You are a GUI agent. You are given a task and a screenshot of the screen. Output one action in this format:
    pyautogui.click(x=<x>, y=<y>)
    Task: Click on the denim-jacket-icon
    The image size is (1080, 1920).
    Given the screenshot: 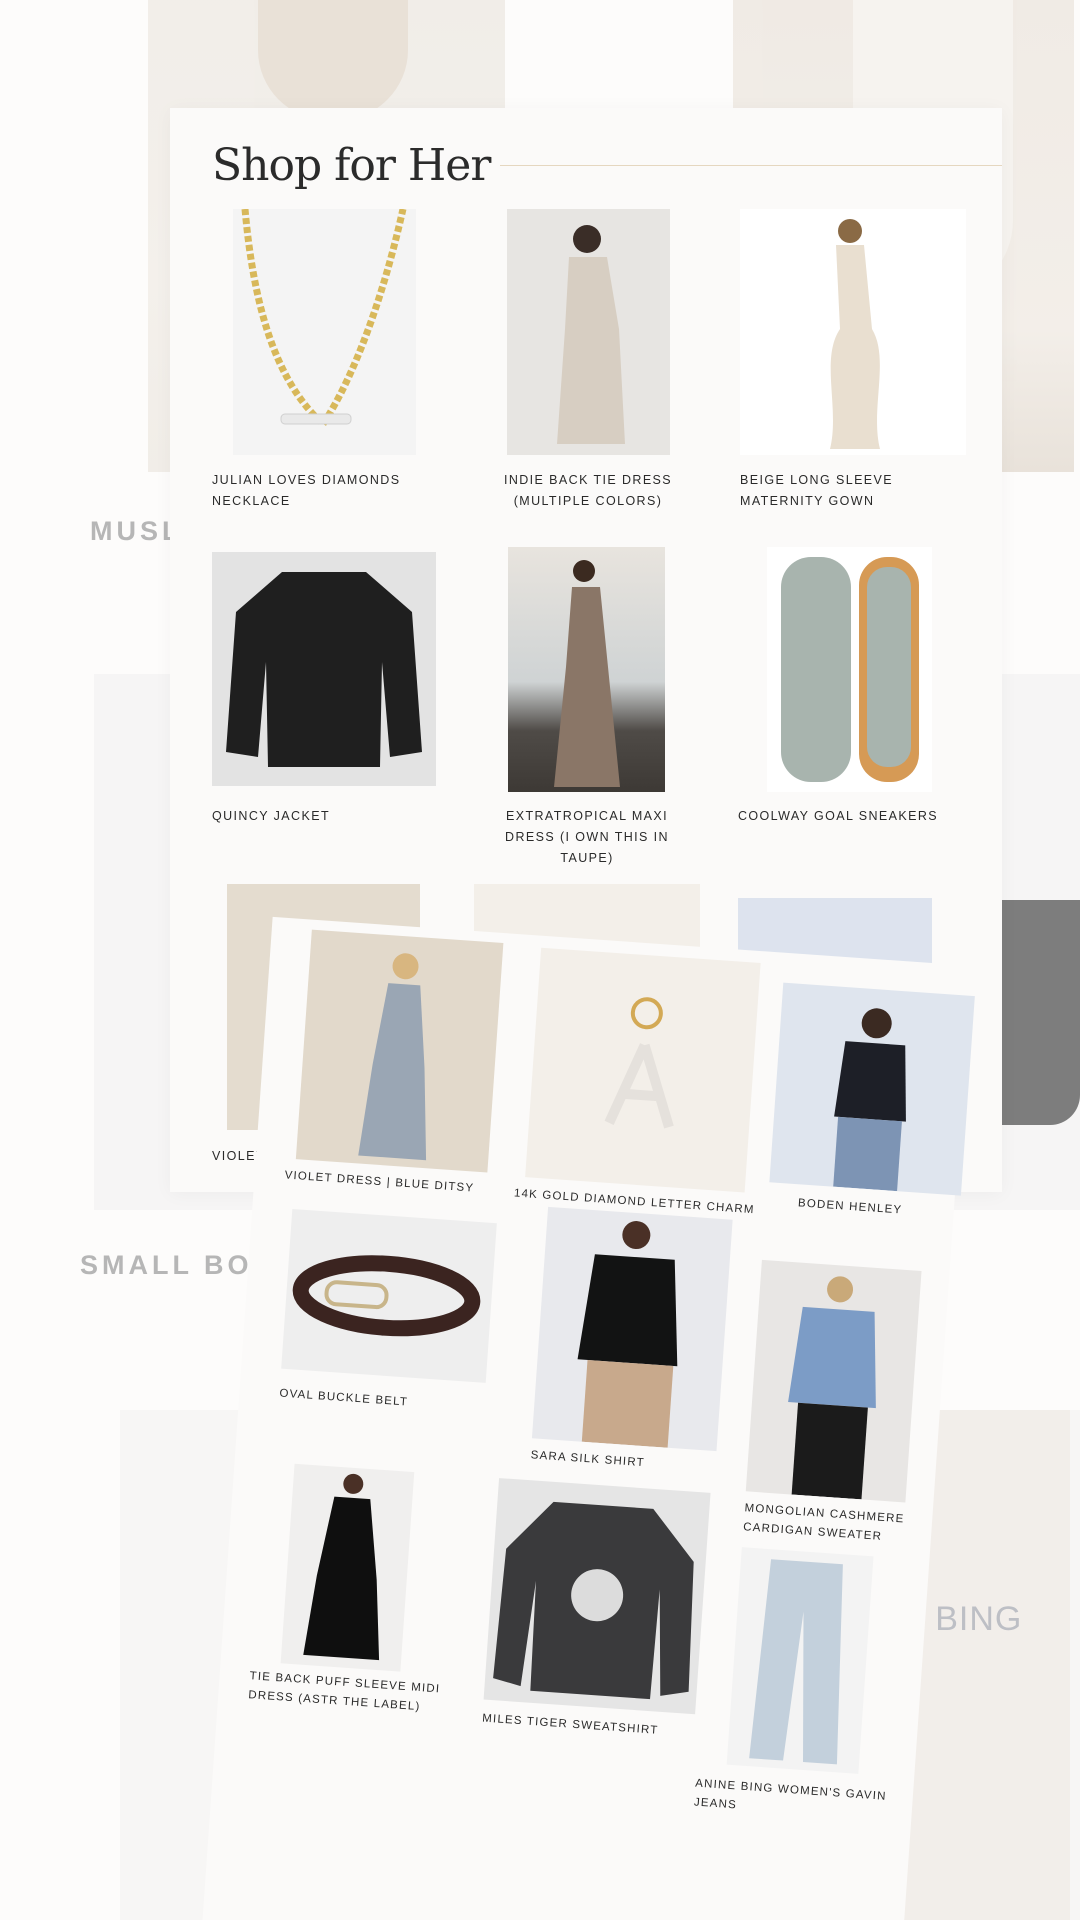 What is the action you would take?
    pyautogui.click(x=324, y=669)
    